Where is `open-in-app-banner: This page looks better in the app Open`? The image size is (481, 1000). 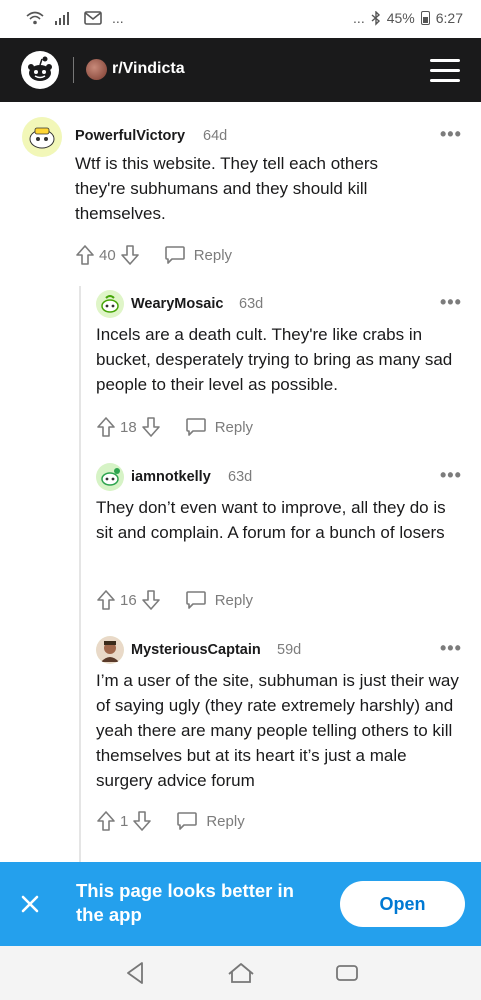
open-in-app-banner: This page looks better in the app Open is located at coordinates (240, 904).